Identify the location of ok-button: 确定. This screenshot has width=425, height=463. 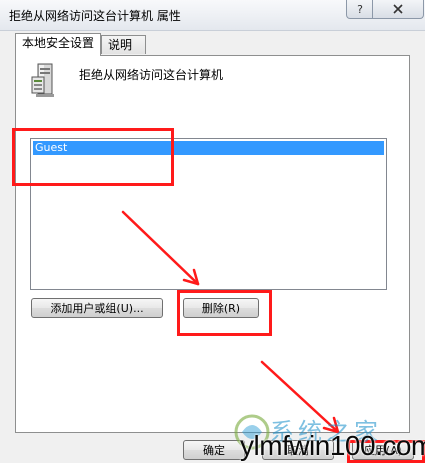
(214, 450).